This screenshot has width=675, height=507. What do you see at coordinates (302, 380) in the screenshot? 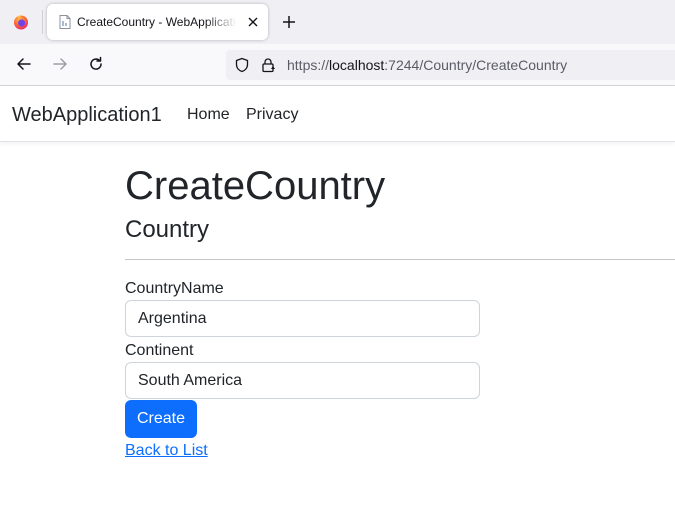
I see `continent-input` at bounding box center [302, 380].